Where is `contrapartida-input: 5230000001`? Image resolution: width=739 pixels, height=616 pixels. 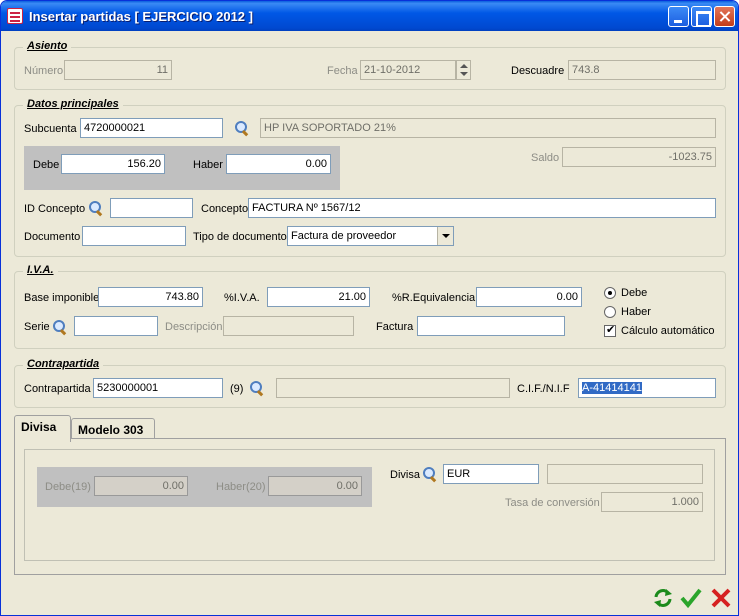
contrapartida-input: 5230000001 is located at coordinates (158, 388).